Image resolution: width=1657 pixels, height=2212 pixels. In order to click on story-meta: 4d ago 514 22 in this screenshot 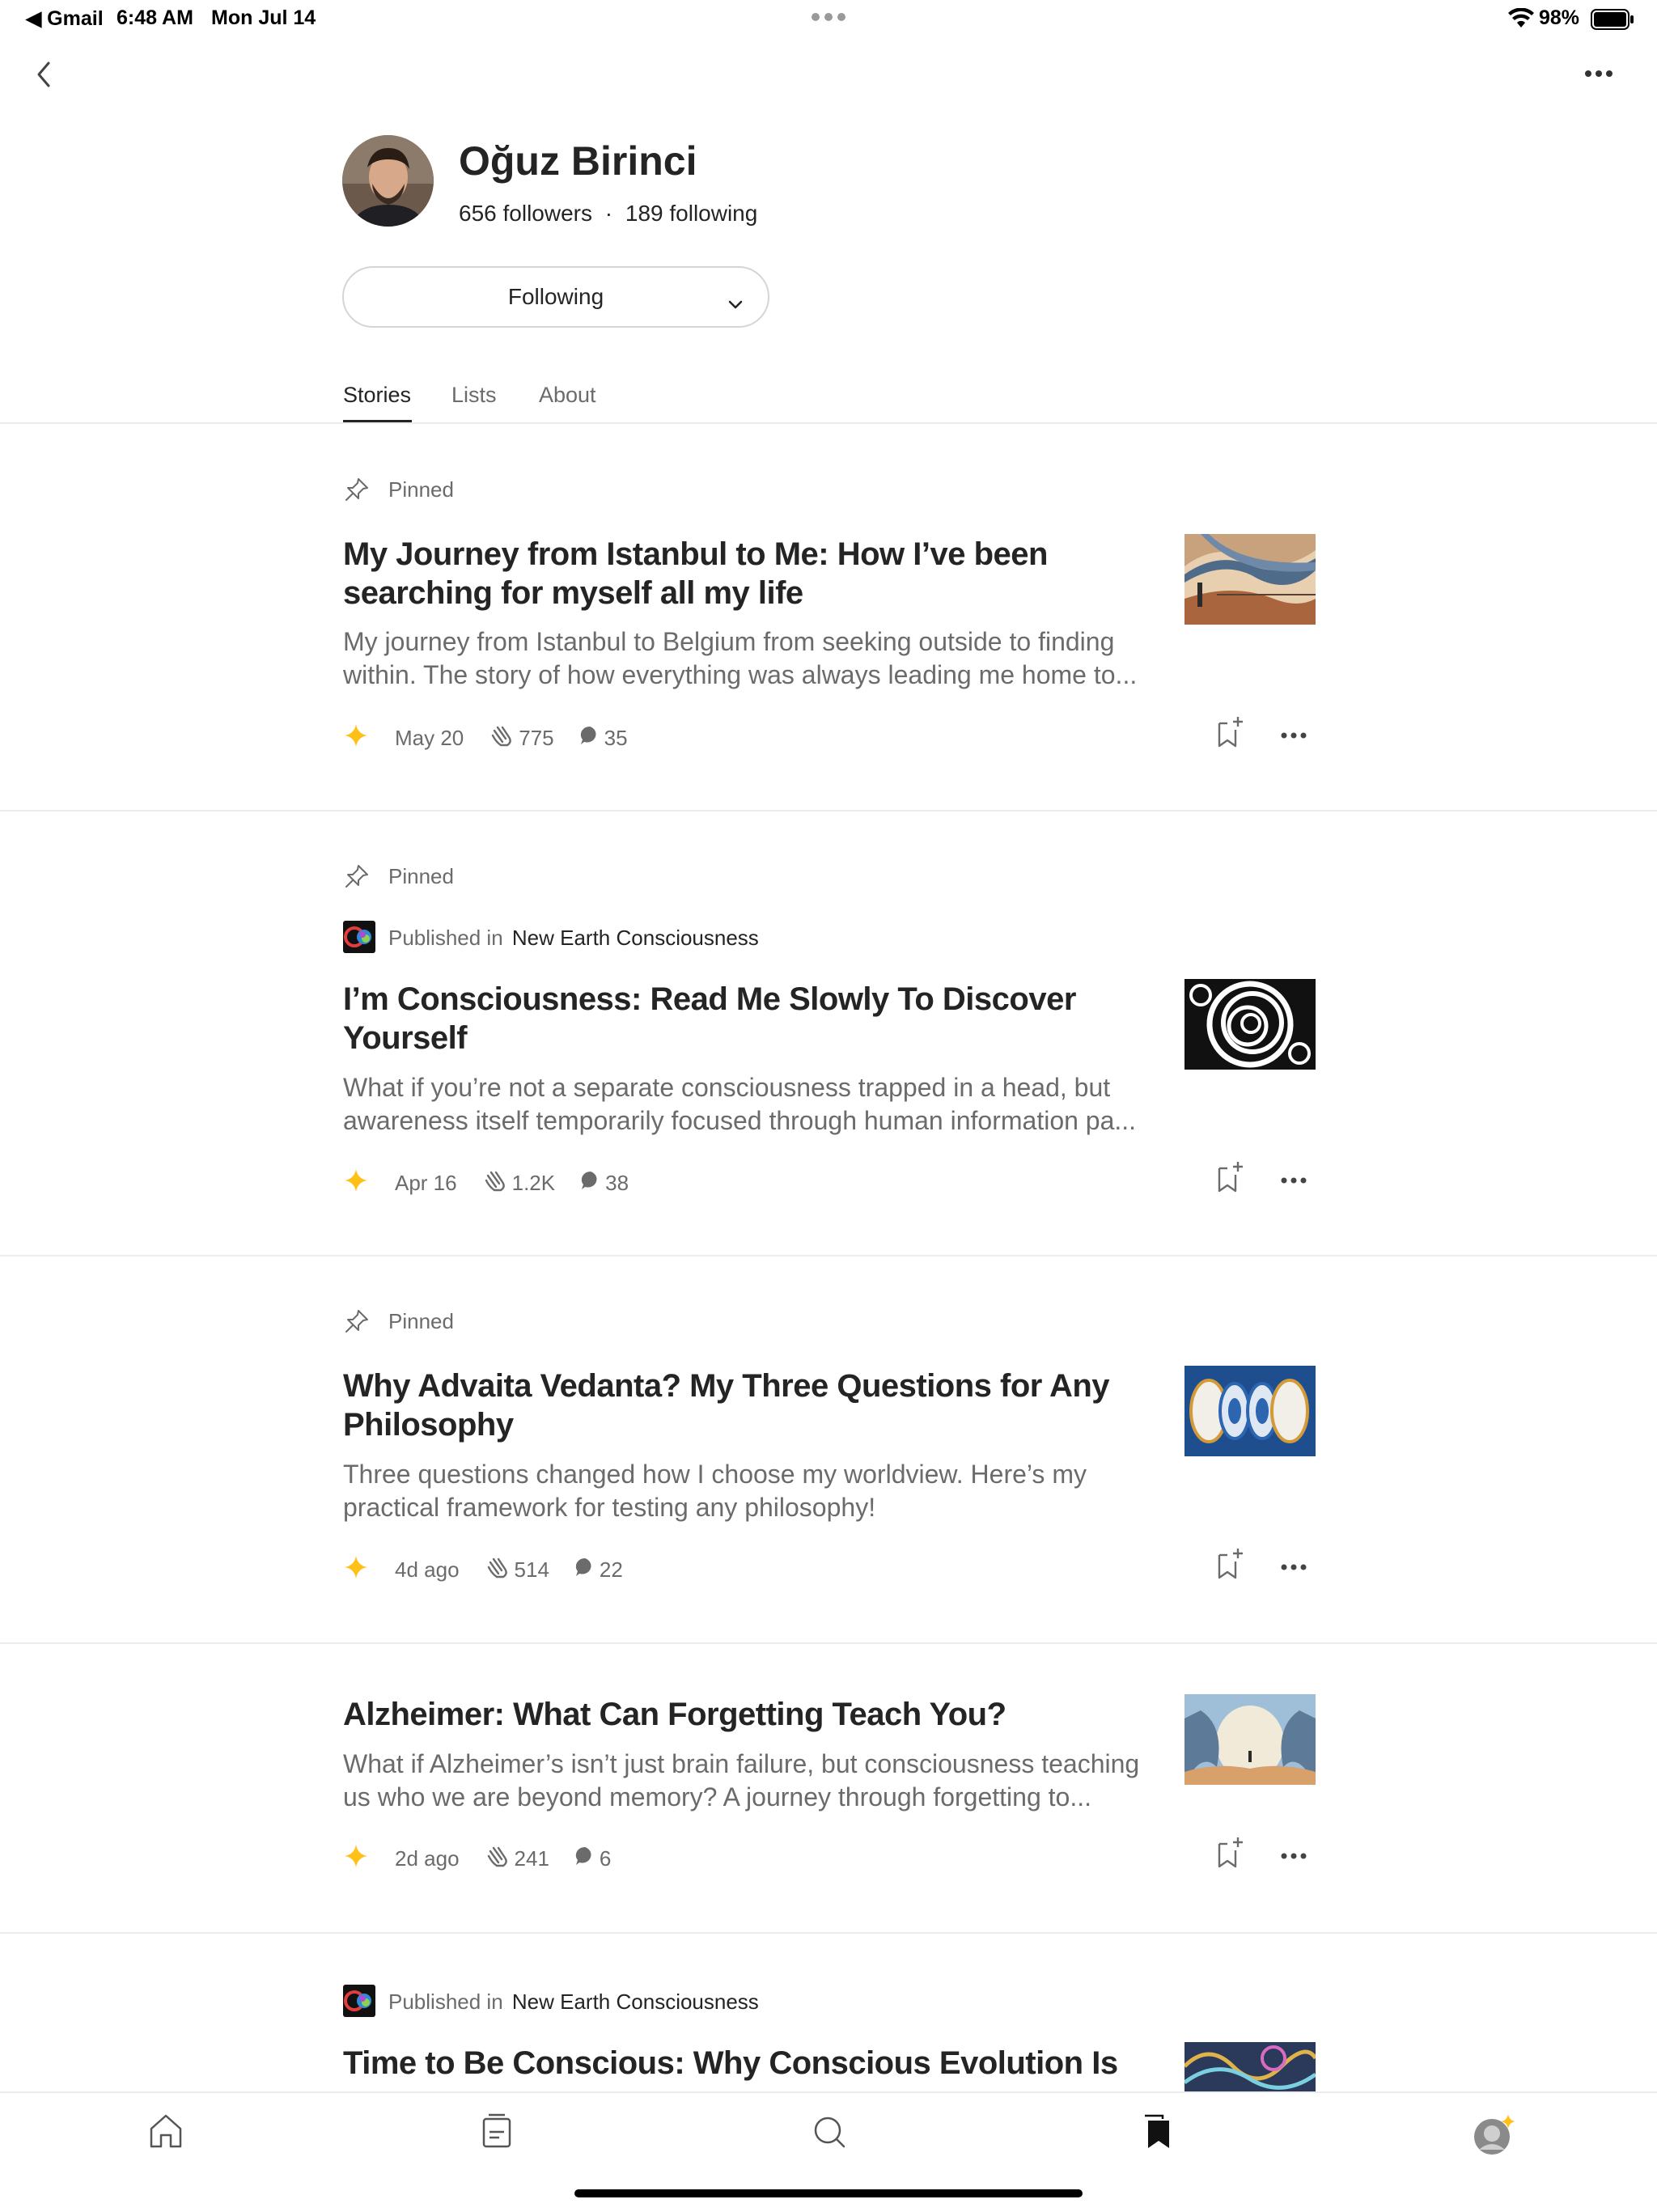, I will do `click(483, 1570)`.